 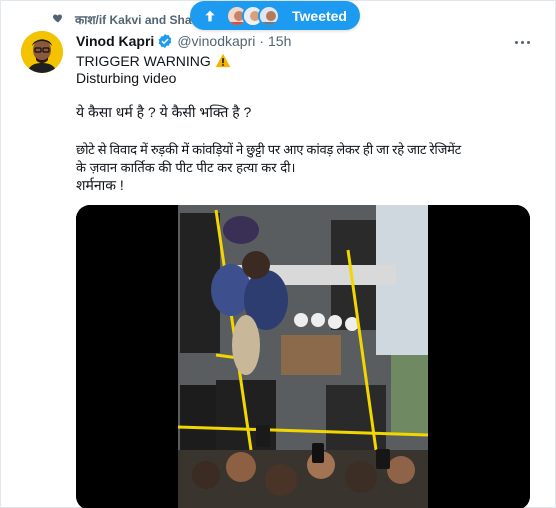 I want to click on tweeted-new-posts-pill: Tweeted, so click(x=275, y=15).